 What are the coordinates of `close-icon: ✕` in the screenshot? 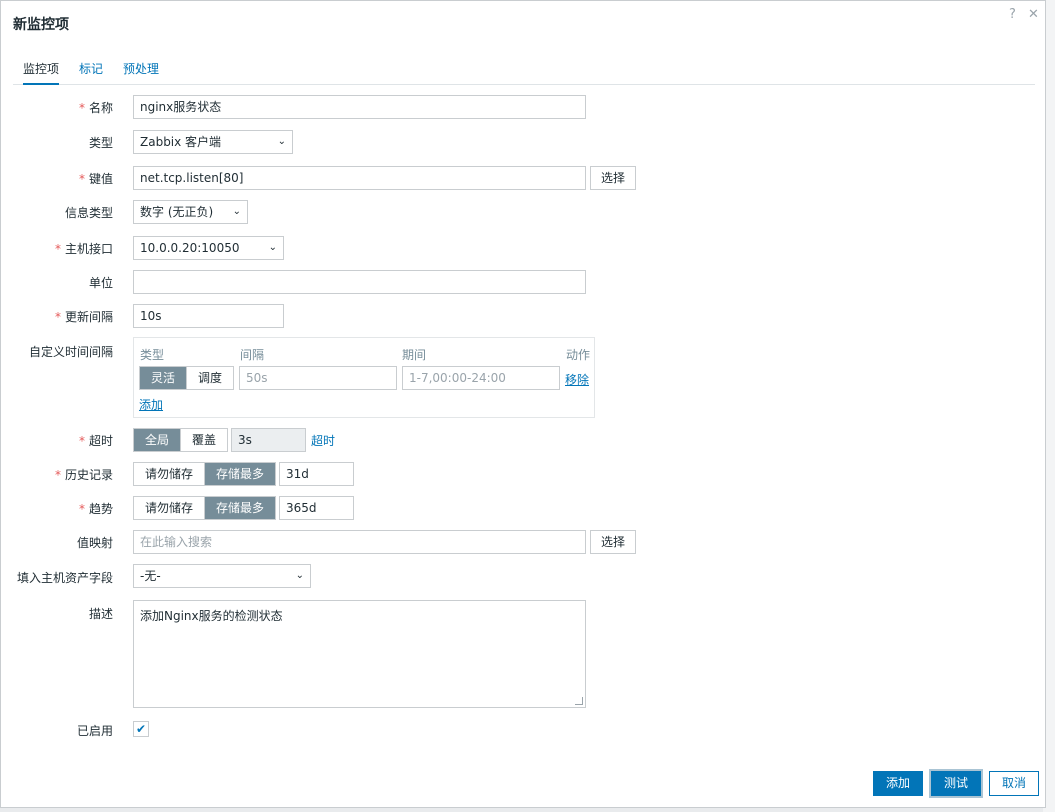 It's located at (1033, 14).